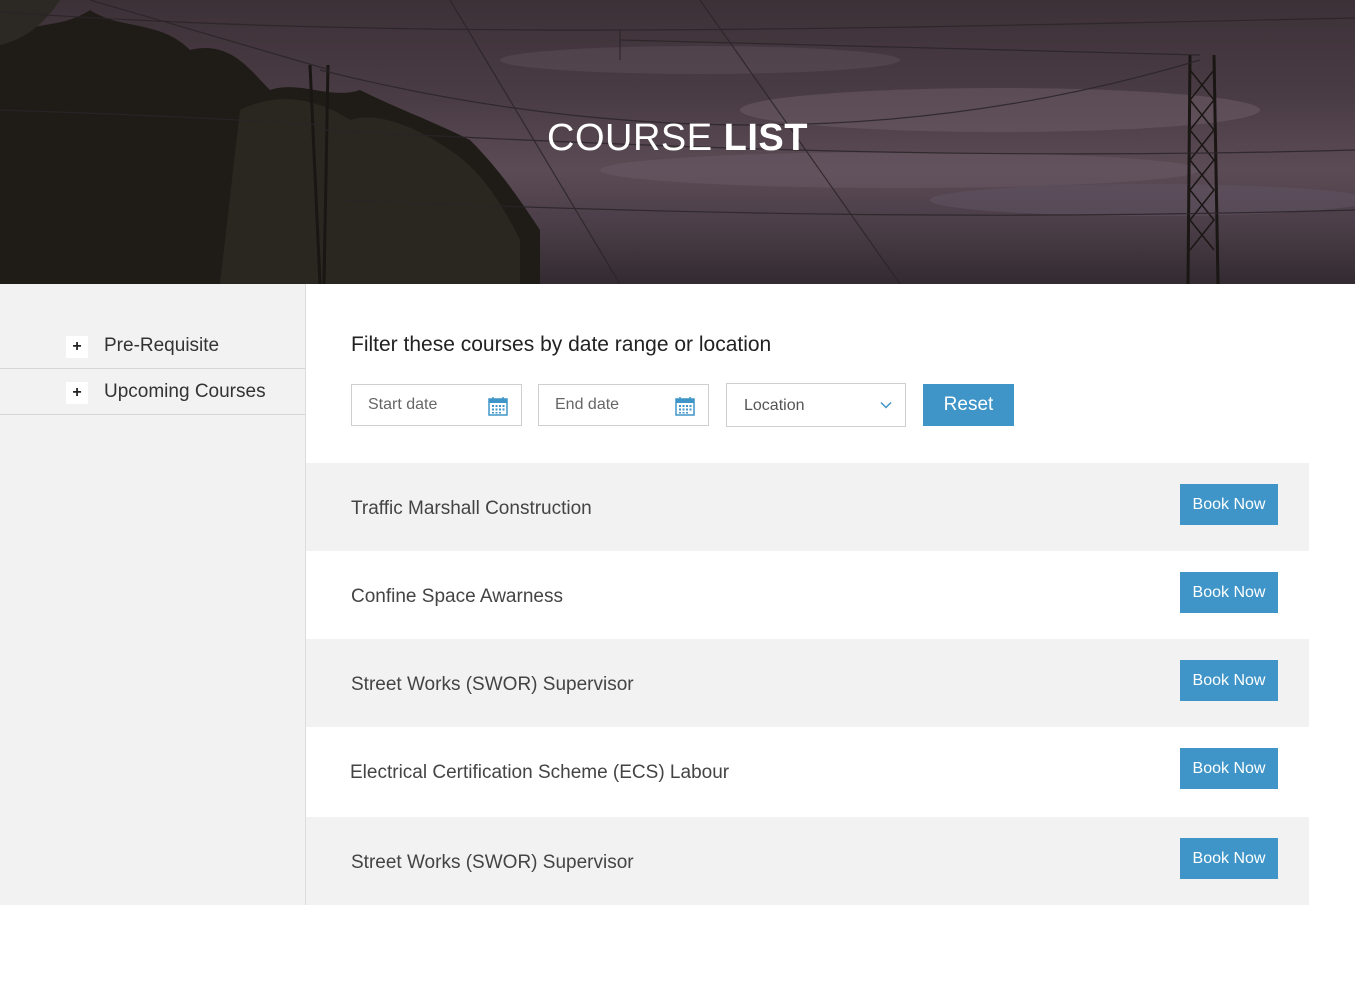 The height and width of the screenshot is (995, 1355). I want to click on sidebar-item-label: Pre-Requisite, so click(162, 345).